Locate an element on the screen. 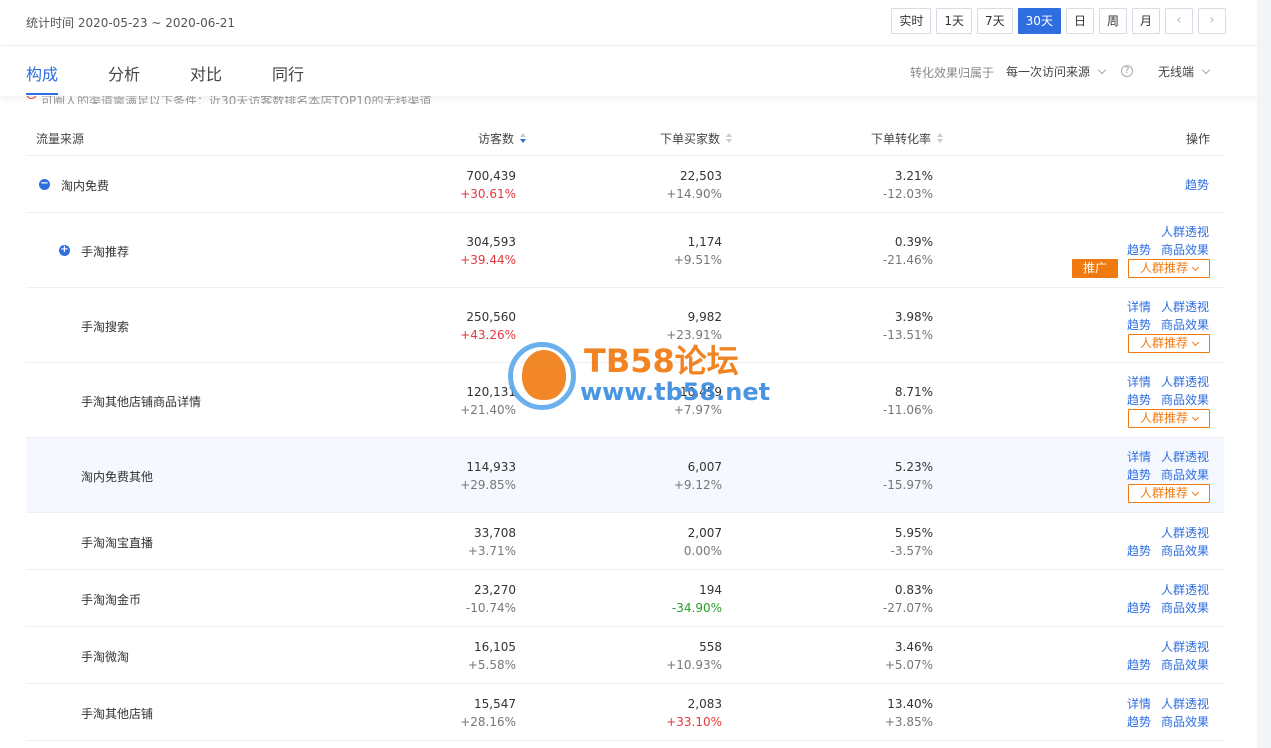  visitors-change: +30.61% is located at coordinates (488, 194).